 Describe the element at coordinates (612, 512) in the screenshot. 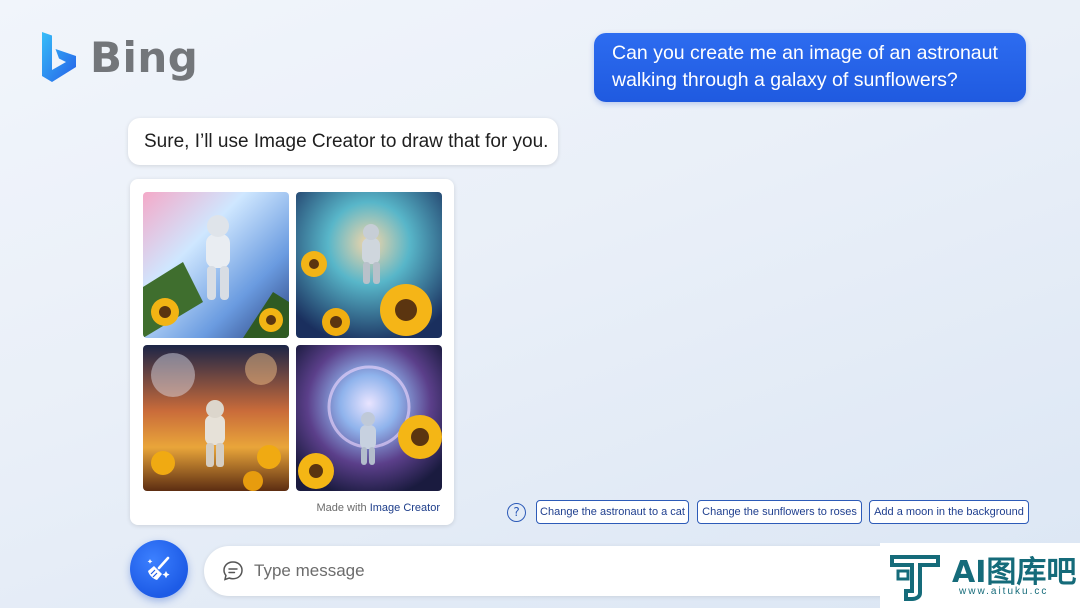

I see `suggestion-chip: Change the astronaut to a cat` at that location.